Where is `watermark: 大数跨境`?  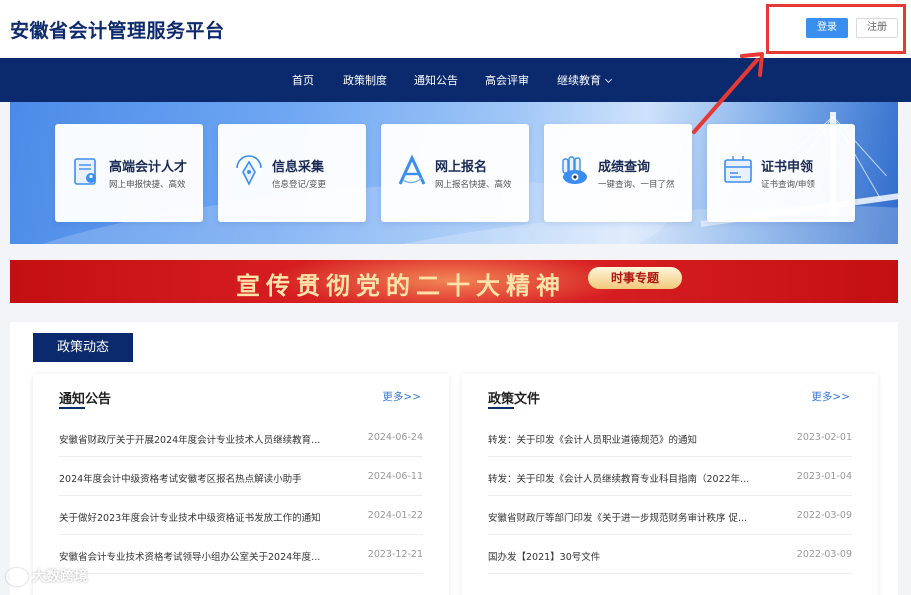 watermark: 大数跨境 is located at coordinates (47, 576).